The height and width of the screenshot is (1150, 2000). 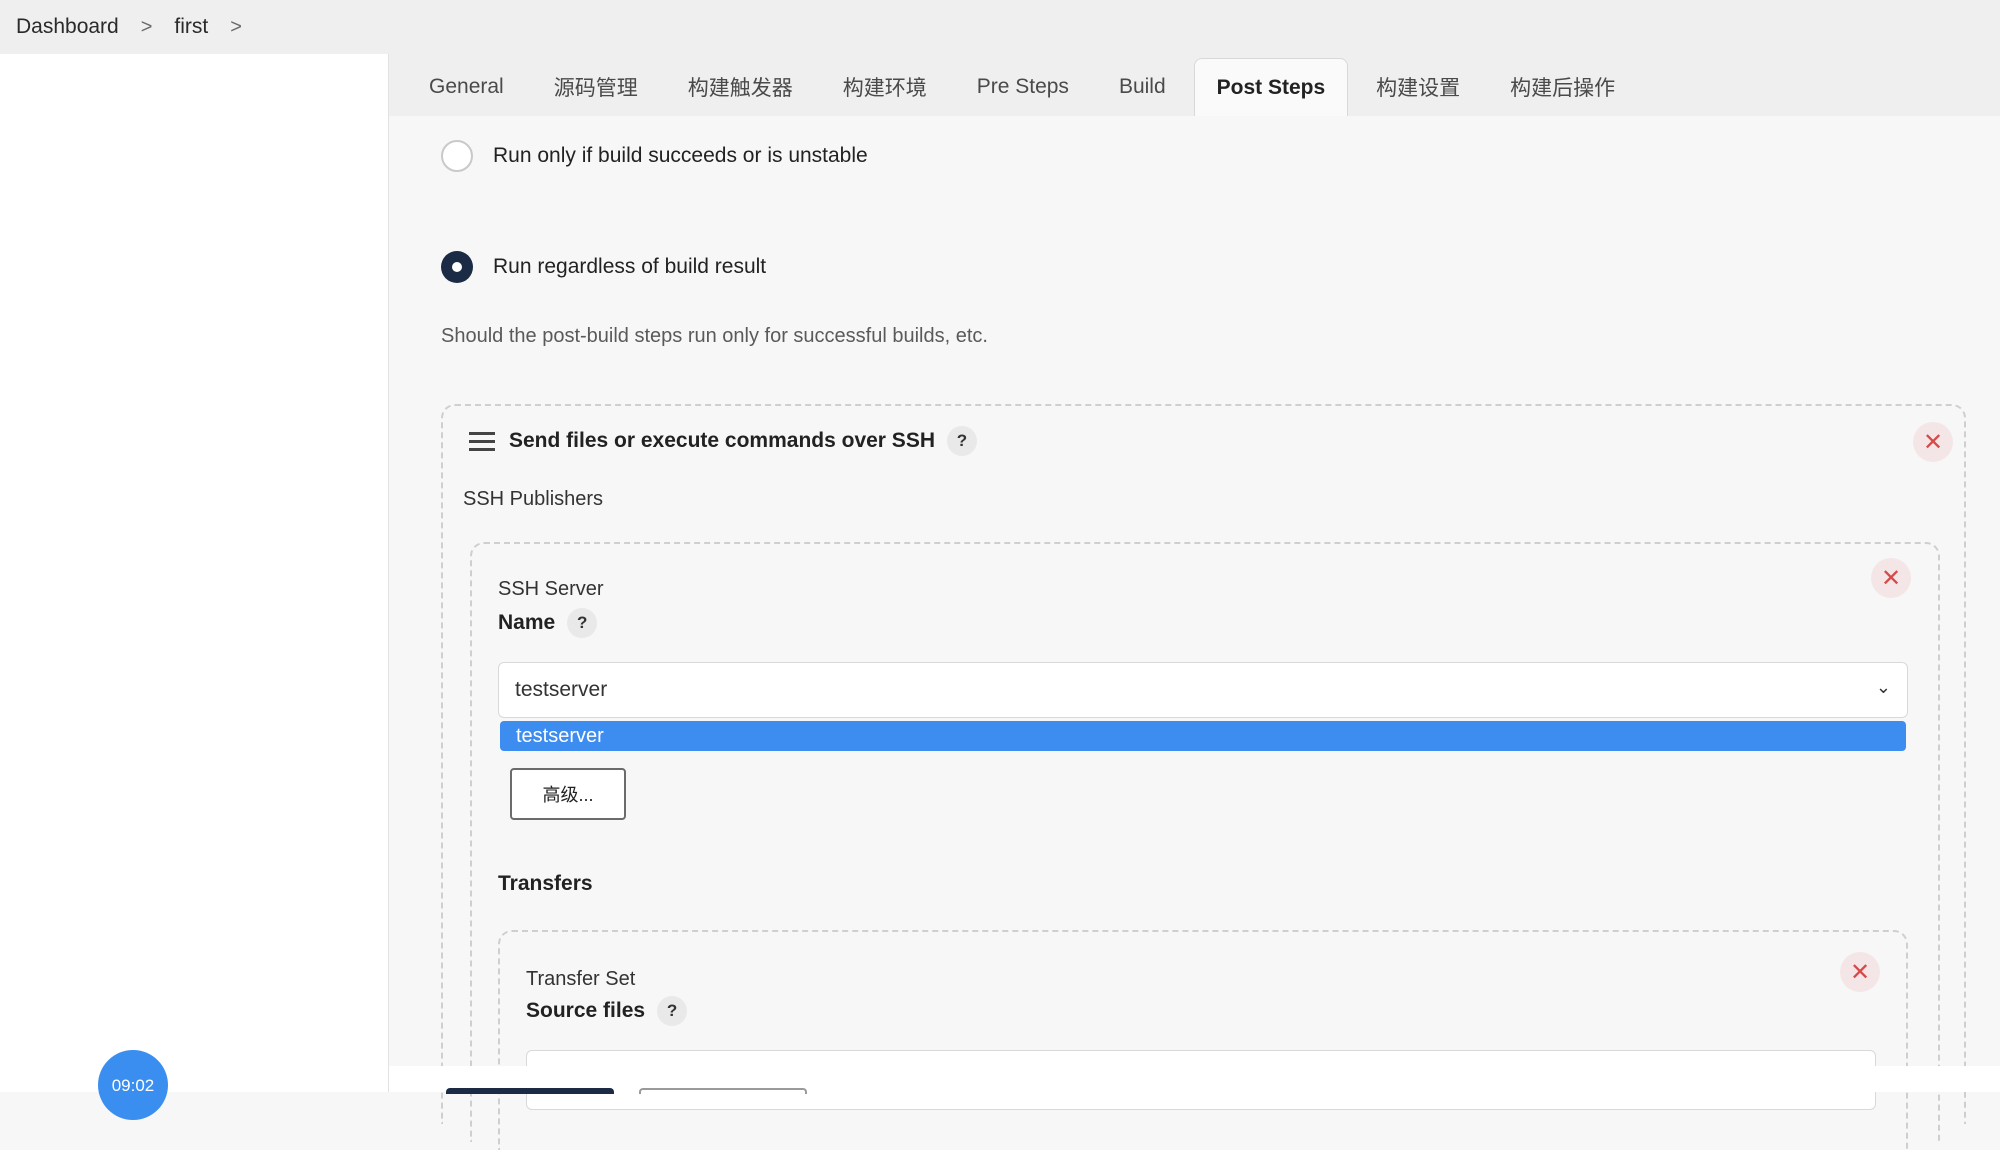 What do you see at coordinates (740, 87) in the screenshot?
I see `tab-build-triggers: 构建触发器` at bounding box center [740, 87].